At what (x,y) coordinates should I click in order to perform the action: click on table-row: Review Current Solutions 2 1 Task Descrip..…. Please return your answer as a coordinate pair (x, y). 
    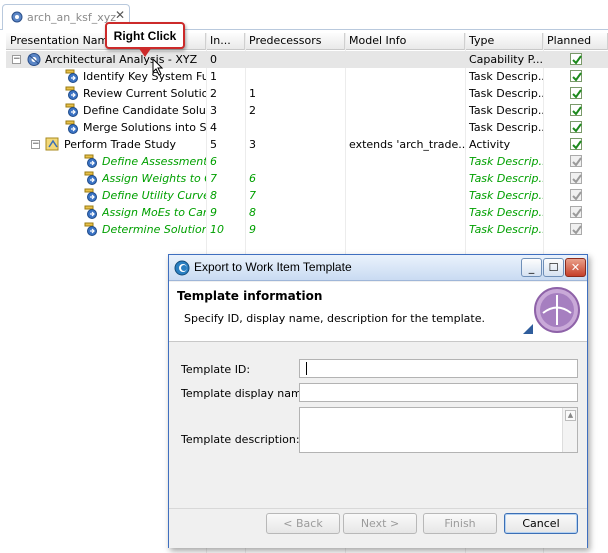
    Looking at the image, I should click on (307, 93).